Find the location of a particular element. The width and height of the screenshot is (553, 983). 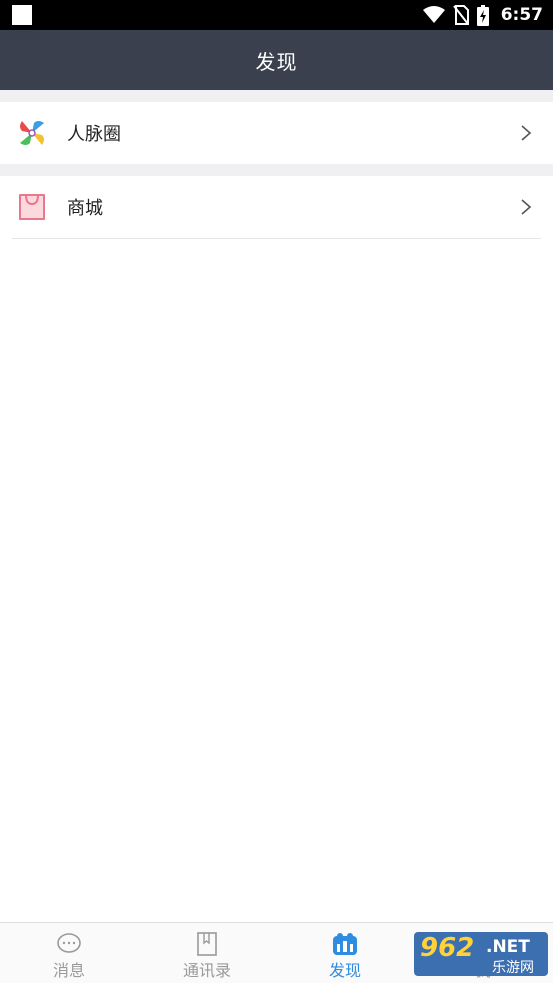

no-sim-icon is located at coordinates (460, 15).